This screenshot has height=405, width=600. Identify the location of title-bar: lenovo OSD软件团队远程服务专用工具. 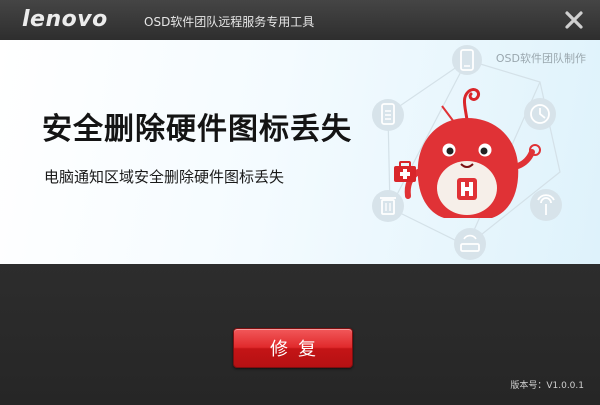
(300, 20).